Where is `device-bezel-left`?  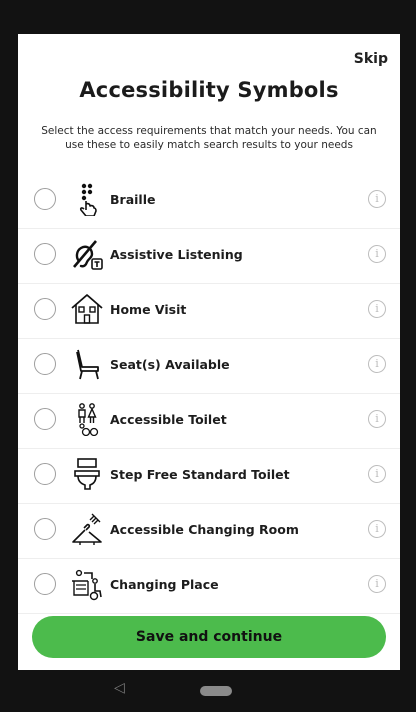 device-bezel-left is located at coordinates (9, 356).